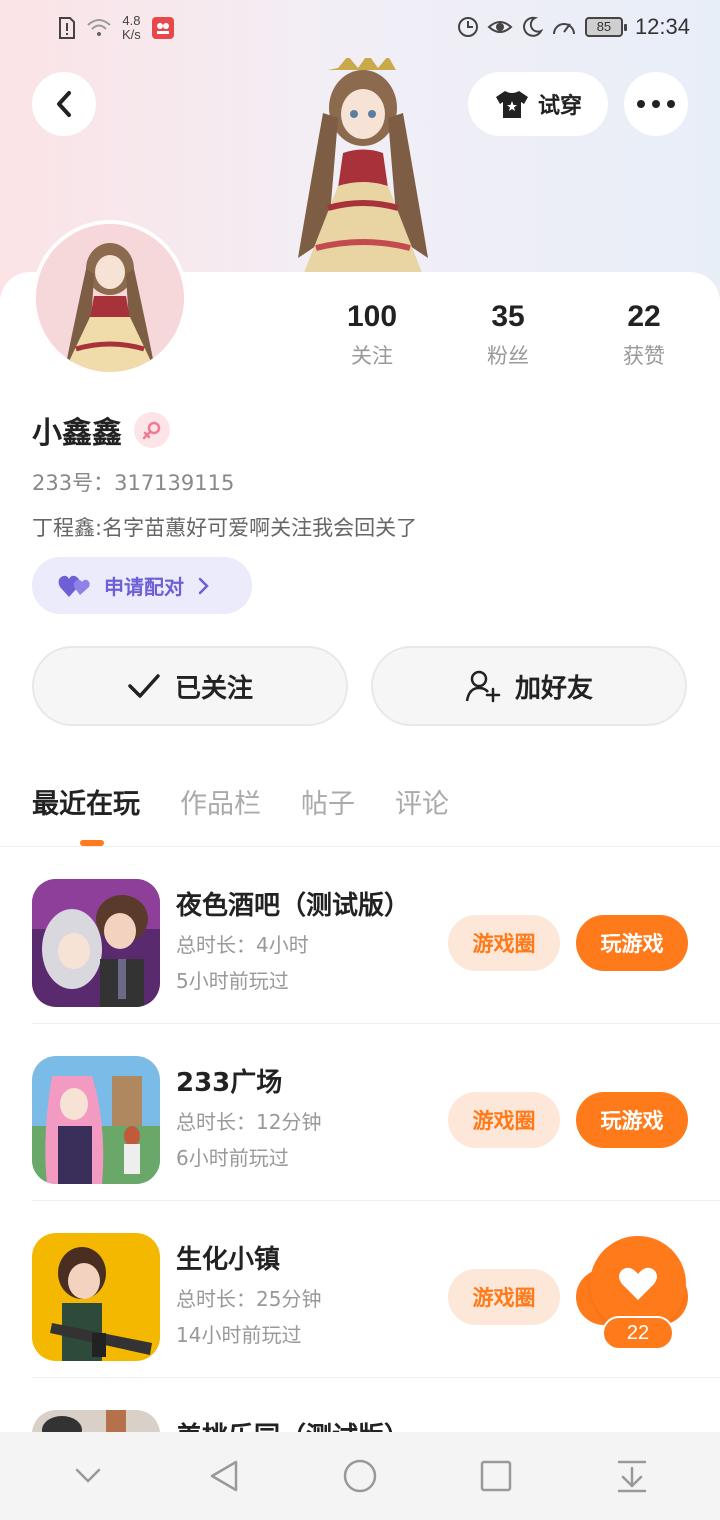  I want to click on checkmark-icon, so click(144, 686).